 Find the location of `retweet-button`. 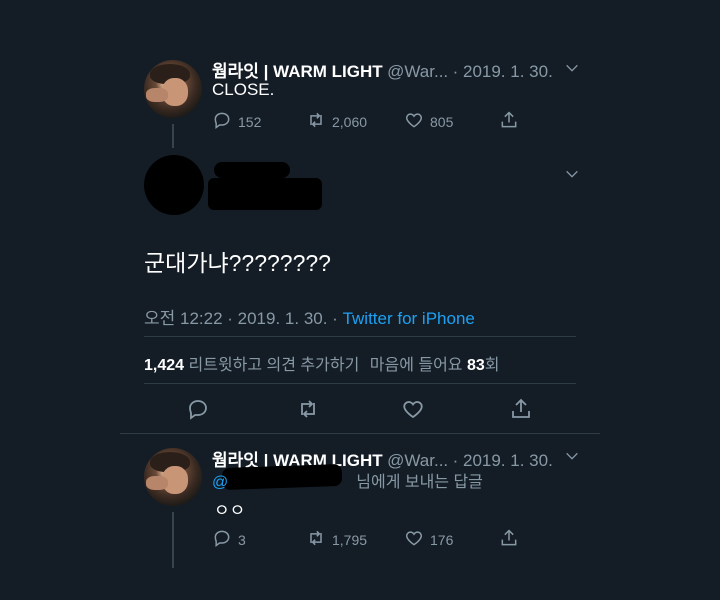

retweet-button is located at coordinates (308, 410).